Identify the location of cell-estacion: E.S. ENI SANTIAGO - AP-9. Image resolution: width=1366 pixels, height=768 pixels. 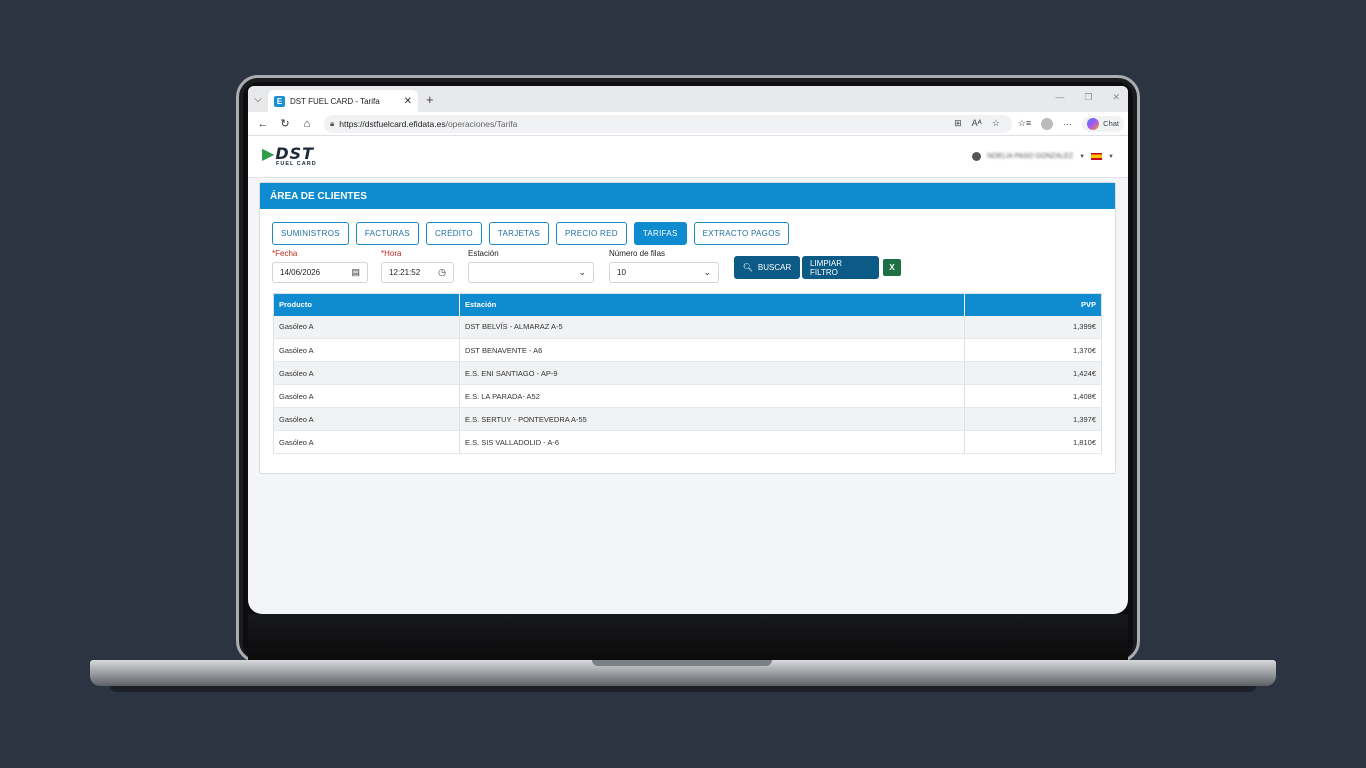
(712, 373).